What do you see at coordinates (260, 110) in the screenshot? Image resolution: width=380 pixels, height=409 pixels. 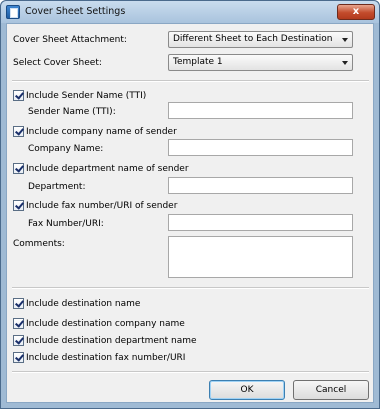 I see `sender-name-input` at bounding box center [260, 110].